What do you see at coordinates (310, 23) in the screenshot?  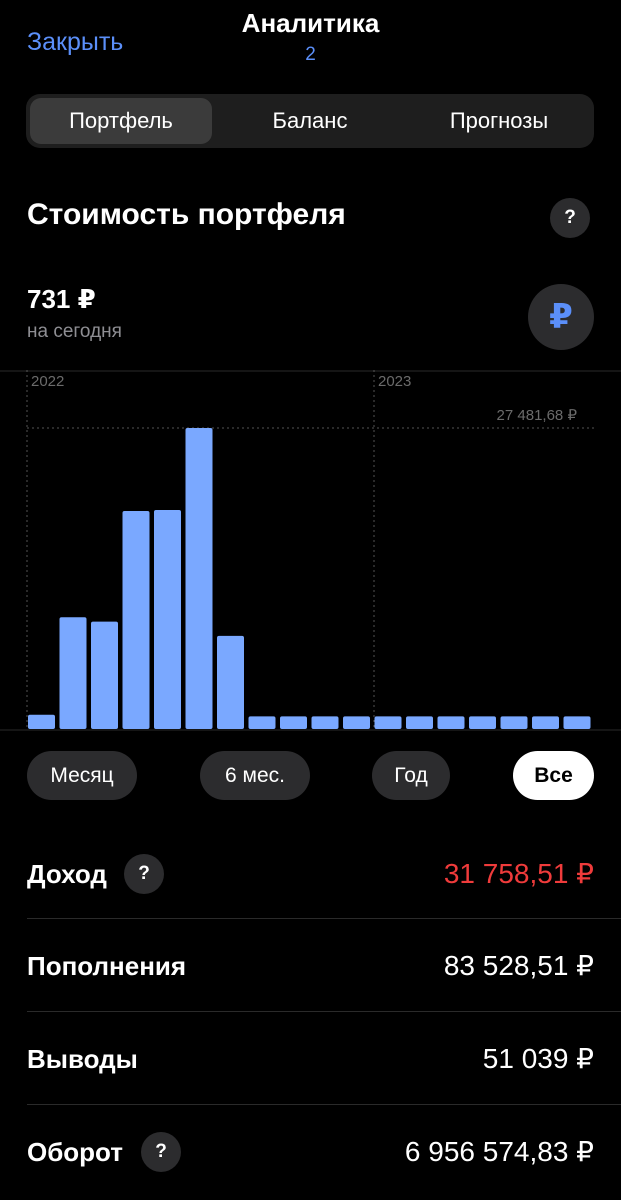 I see `page-title: Аналитика` at bounding box center [310, 23].